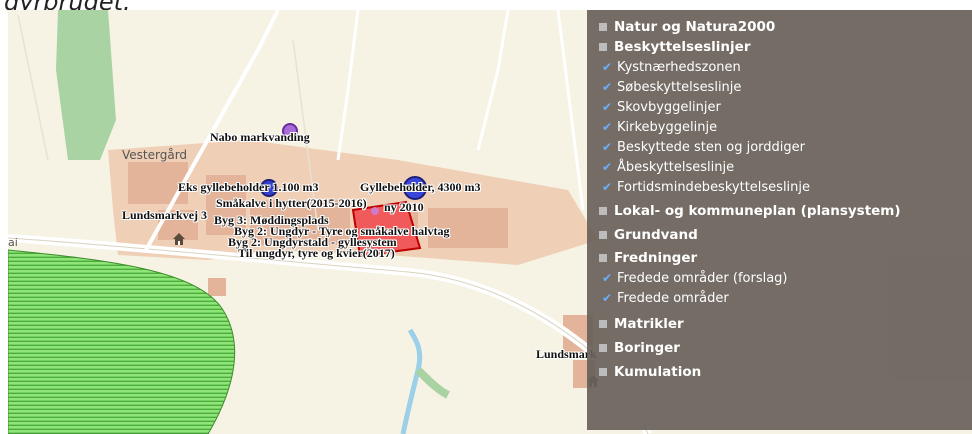 Image resolution: width=972 pixels, height=434 pixels. I want to click on layer-group-matrikler: Matrikler, so click(779, 324).